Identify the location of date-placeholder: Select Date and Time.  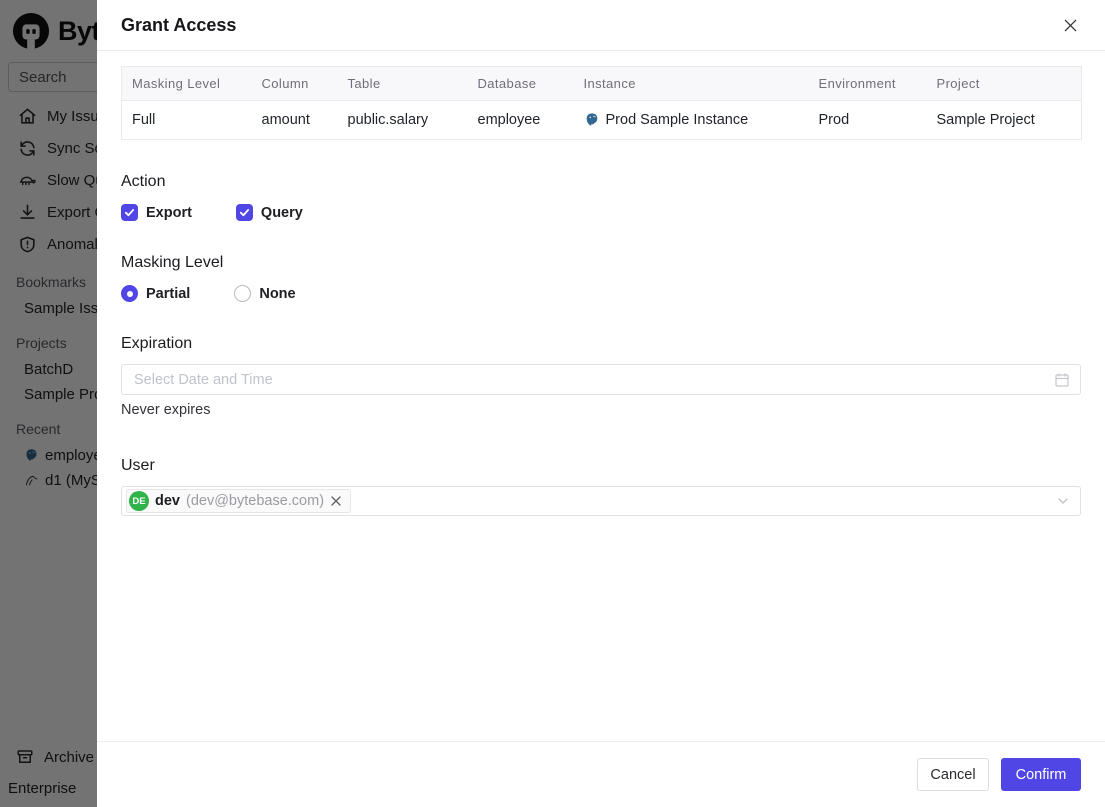
(203, 379).